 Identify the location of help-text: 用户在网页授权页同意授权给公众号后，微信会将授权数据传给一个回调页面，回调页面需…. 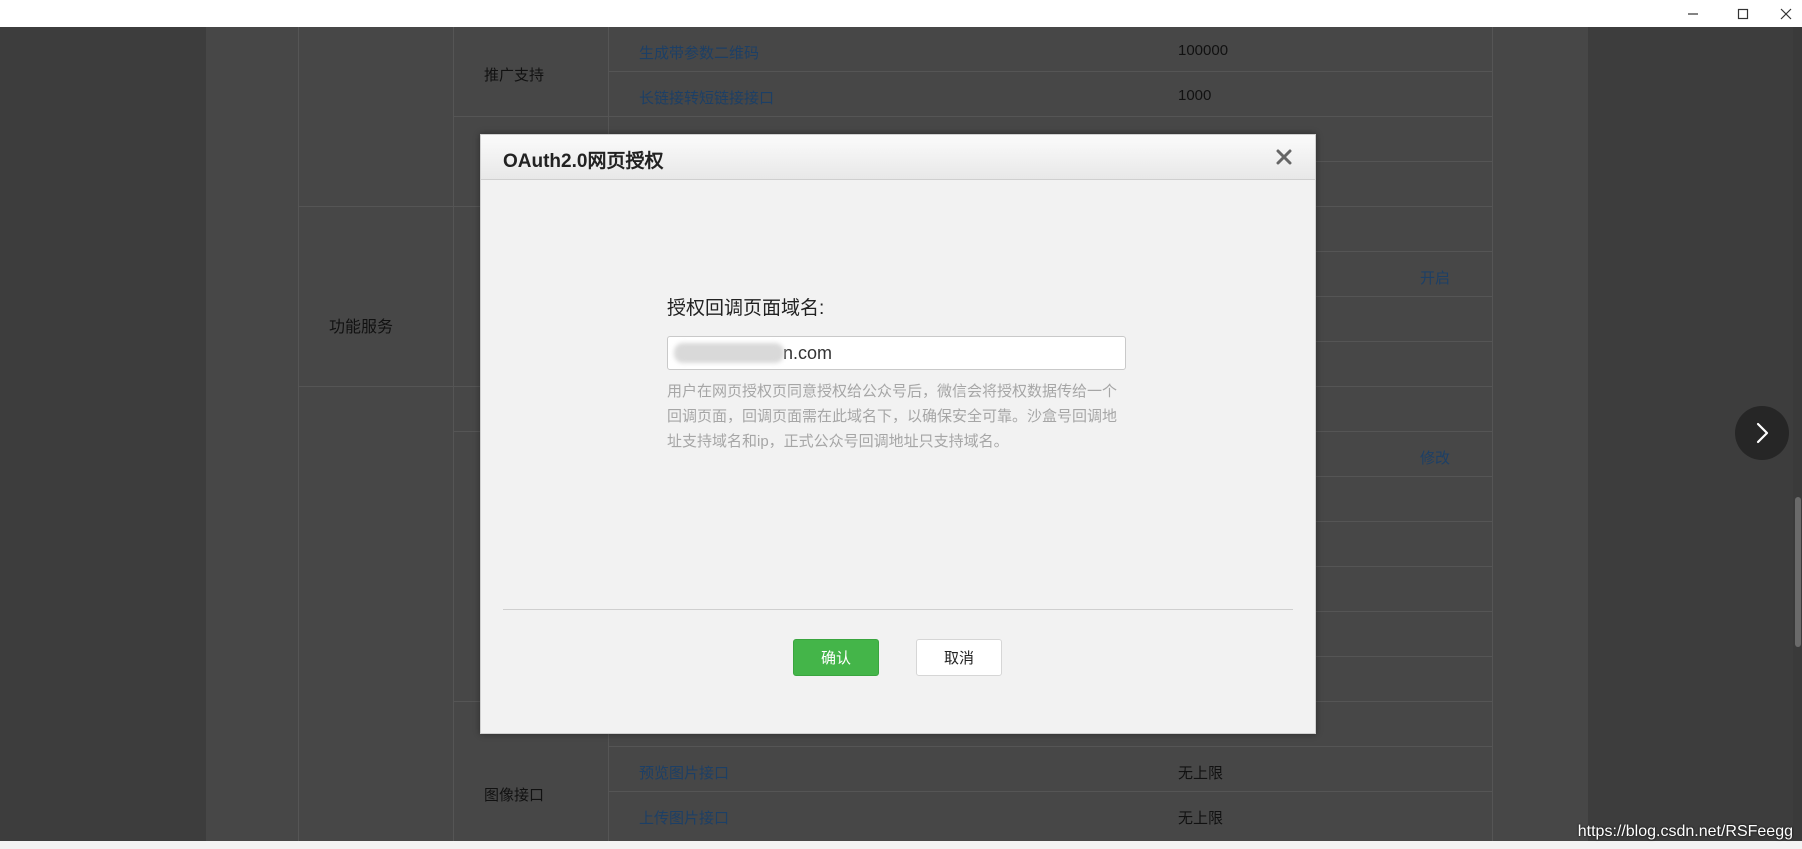
(892, 416).